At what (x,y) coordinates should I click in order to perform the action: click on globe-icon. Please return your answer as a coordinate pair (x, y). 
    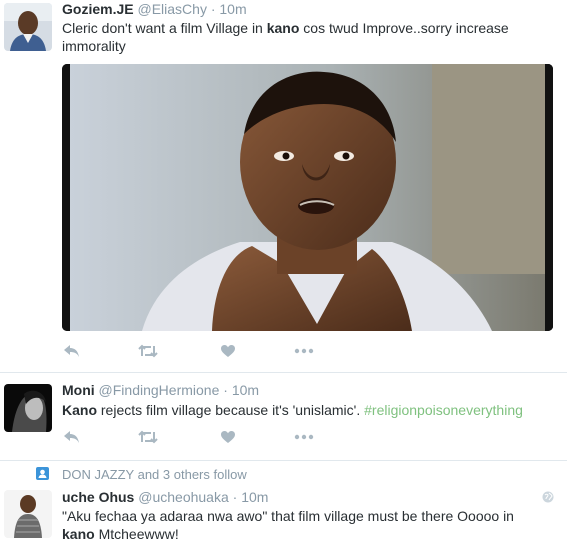
    Looking at the image, I should click on (548, 496).